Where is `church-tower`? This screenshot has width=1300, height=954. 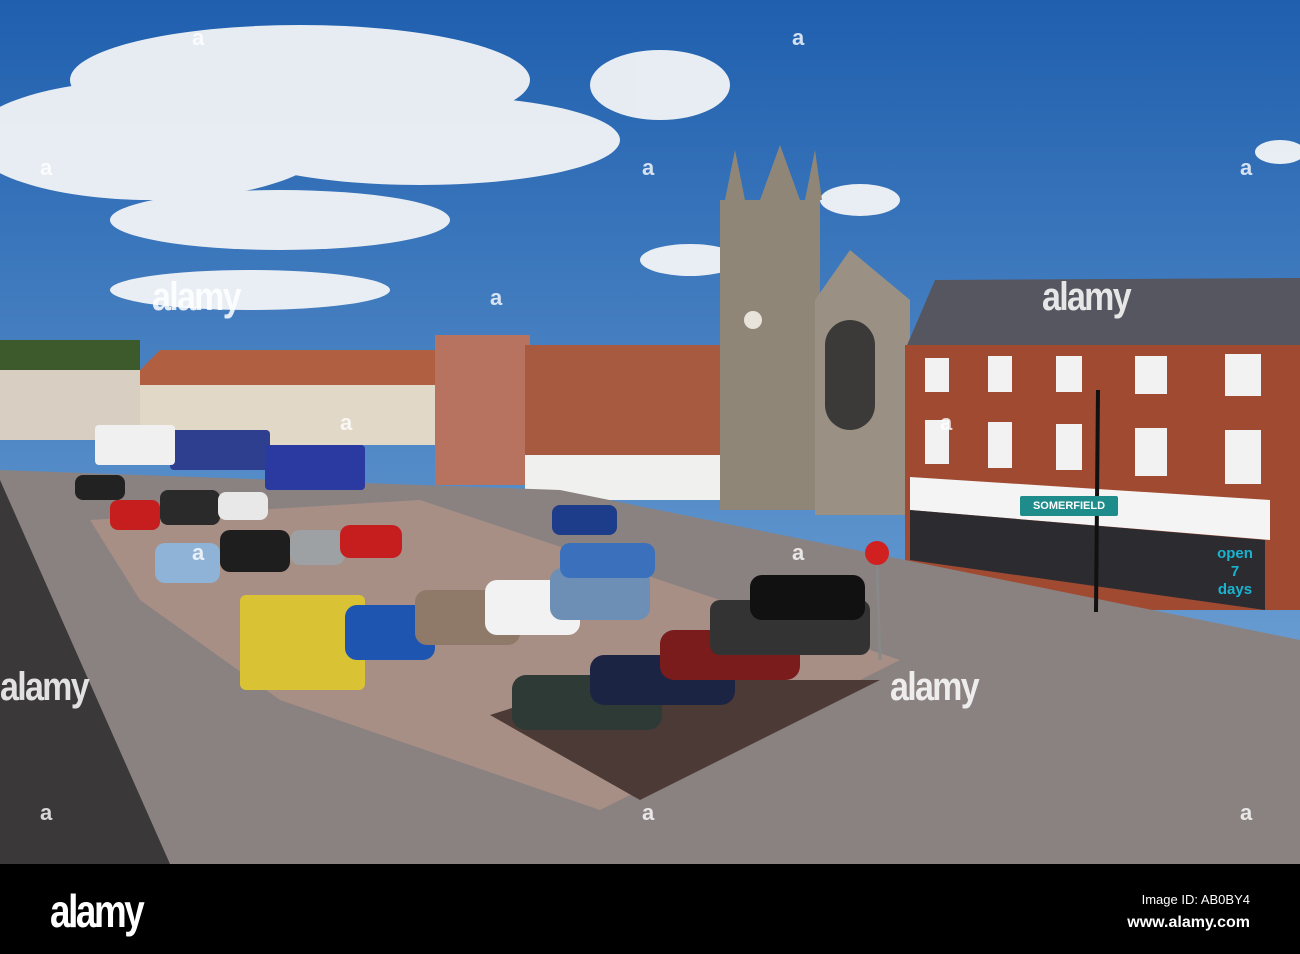 church-tower is located at coordinates (770, 355).